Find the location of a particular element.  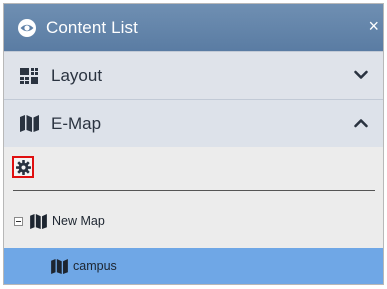

chevron-down-icon is located at coordinates (361, 75).